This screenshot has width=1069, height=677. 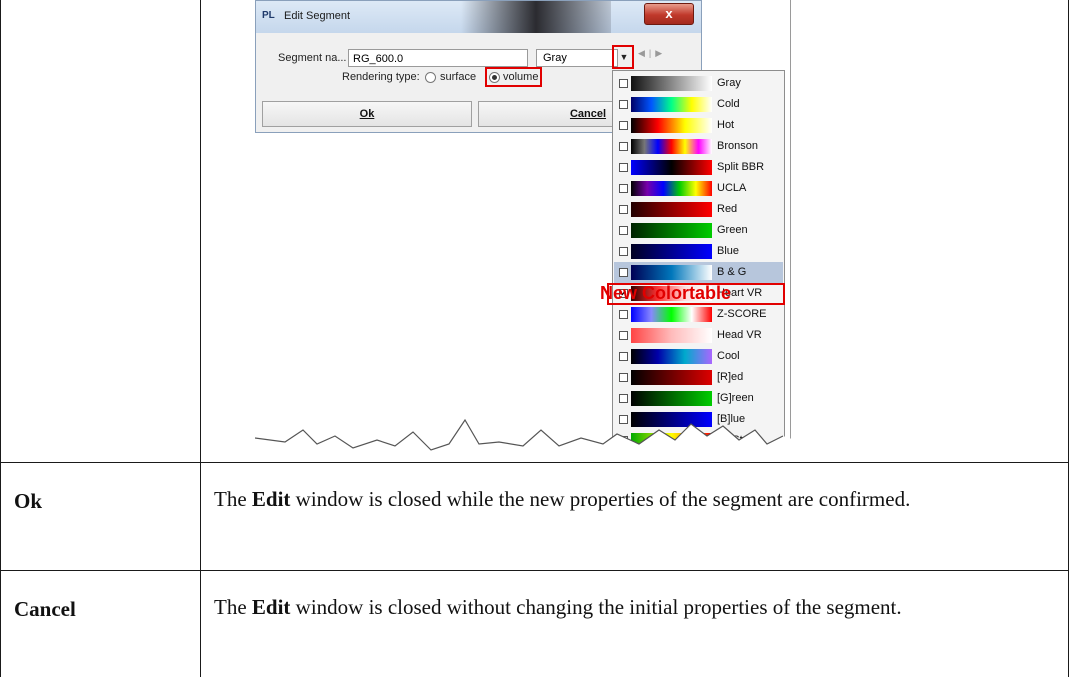 I want to click on colortable-item: Head VR, so click(x=698, y=335).